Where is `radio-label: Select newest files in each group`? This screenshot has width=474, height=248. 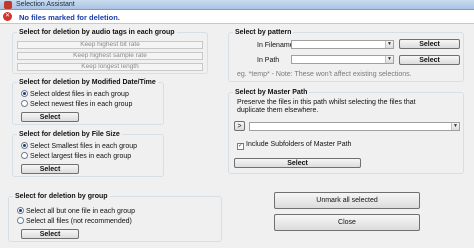
radio-label: Select newest files in each group is located at coordinates (81, 104).